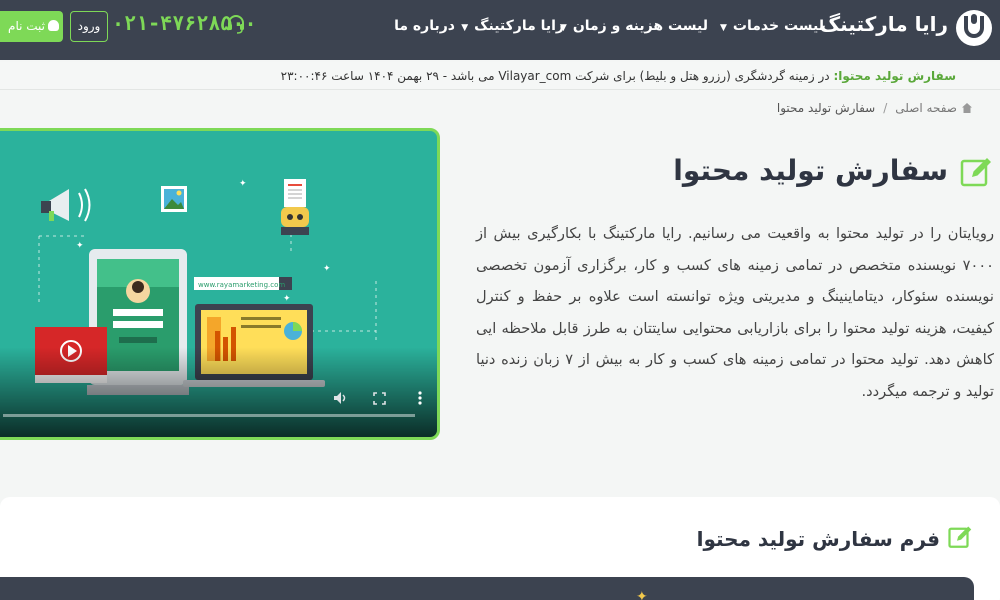 This screenshot has width=1000, height=600. I want to click on register-button: ثبت نام, so click(31, 26).